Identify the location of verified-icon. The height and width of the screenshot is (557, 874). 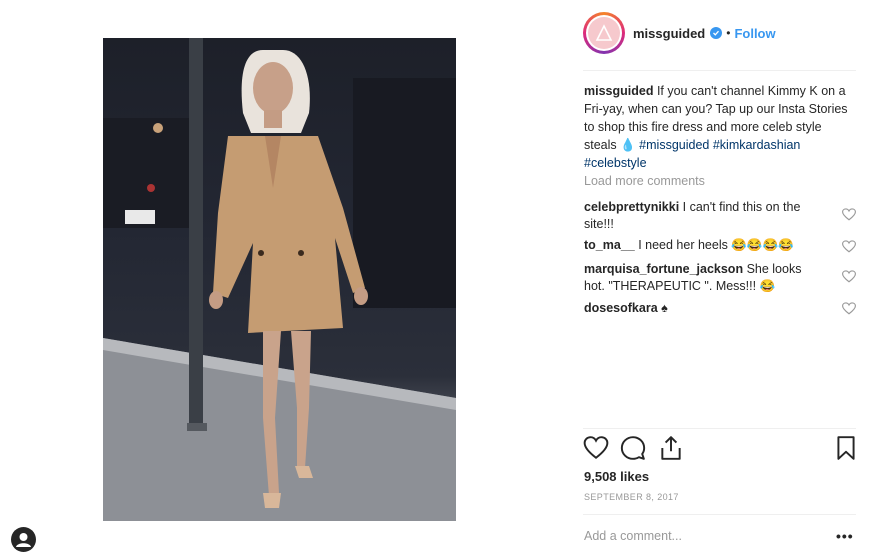
(716, 33).